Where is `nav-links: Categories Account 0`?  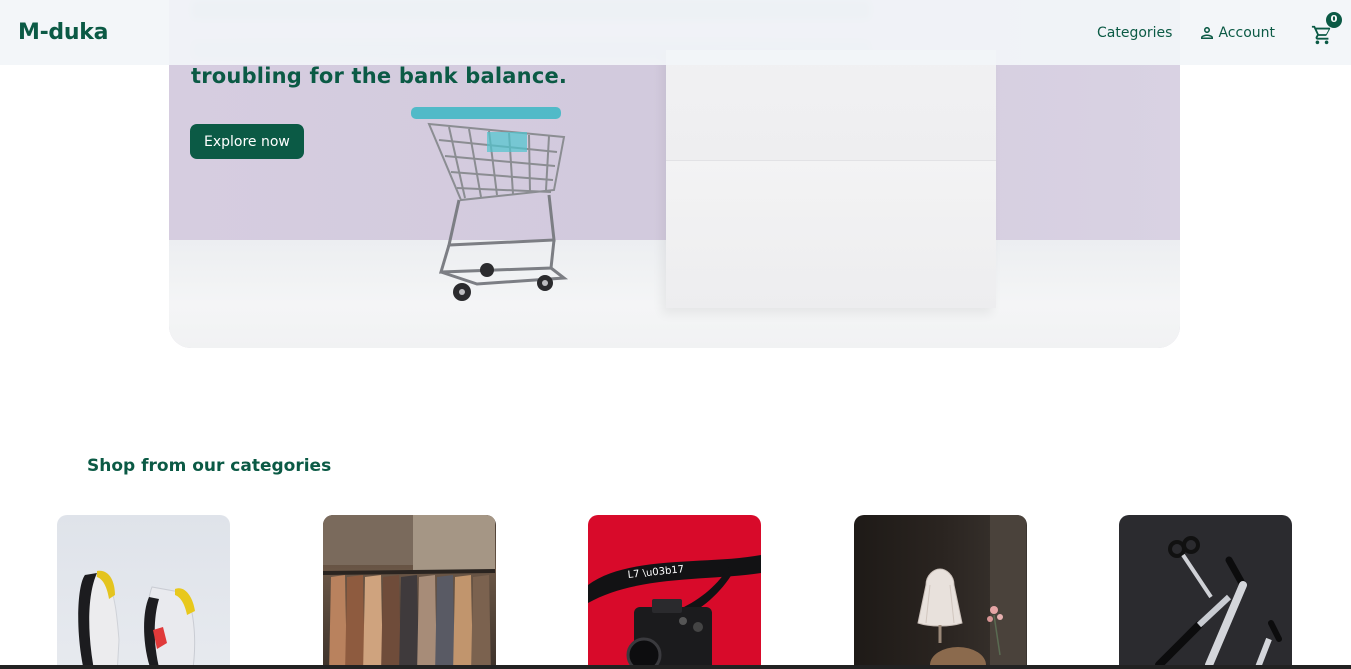 nav-links: Categories Account 0 is located at coordinates (1219, 32).